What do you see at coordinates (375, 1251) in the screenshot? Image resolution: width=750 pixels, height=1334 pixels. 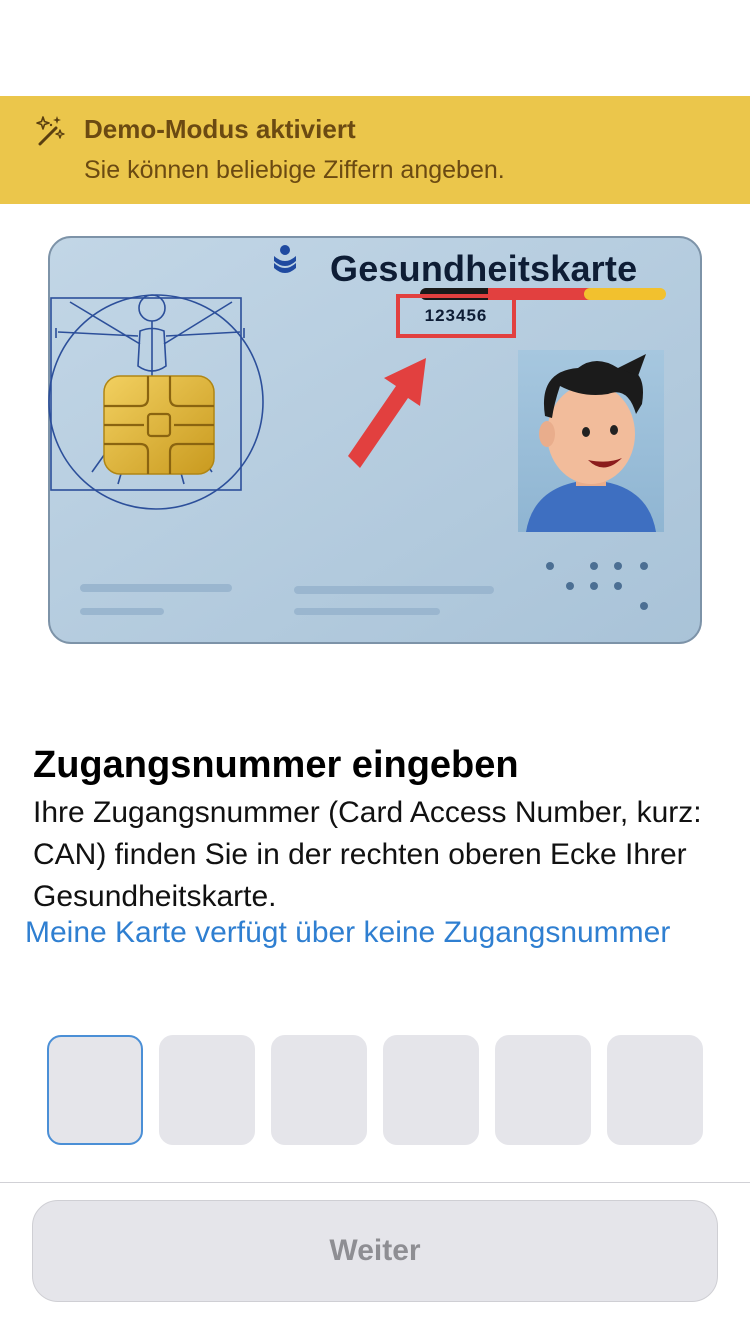 I see `continue-button: Weiter` at bounding box center [375, 1251].